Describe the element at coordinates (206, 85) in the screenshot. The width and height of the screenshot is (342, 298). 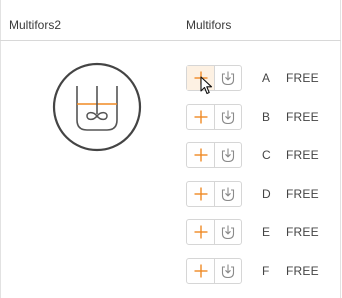
I see `mouse-cursor-icon` at that location.